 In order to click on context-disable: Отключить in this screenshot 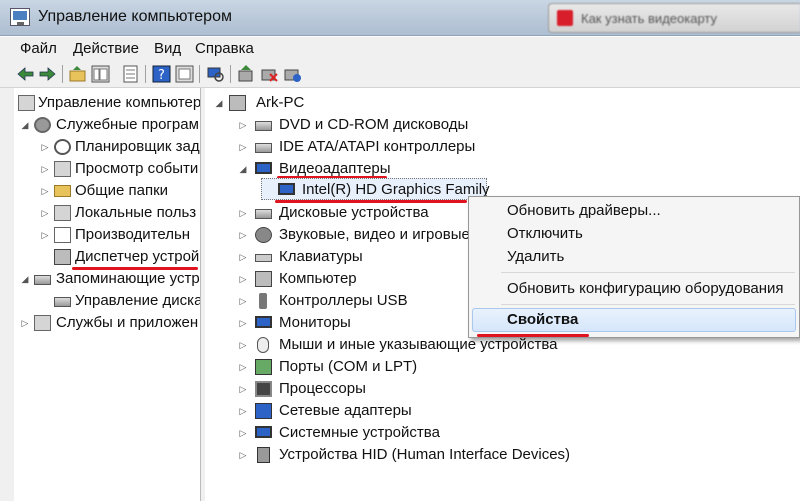, I will do `click(545, 233)`.